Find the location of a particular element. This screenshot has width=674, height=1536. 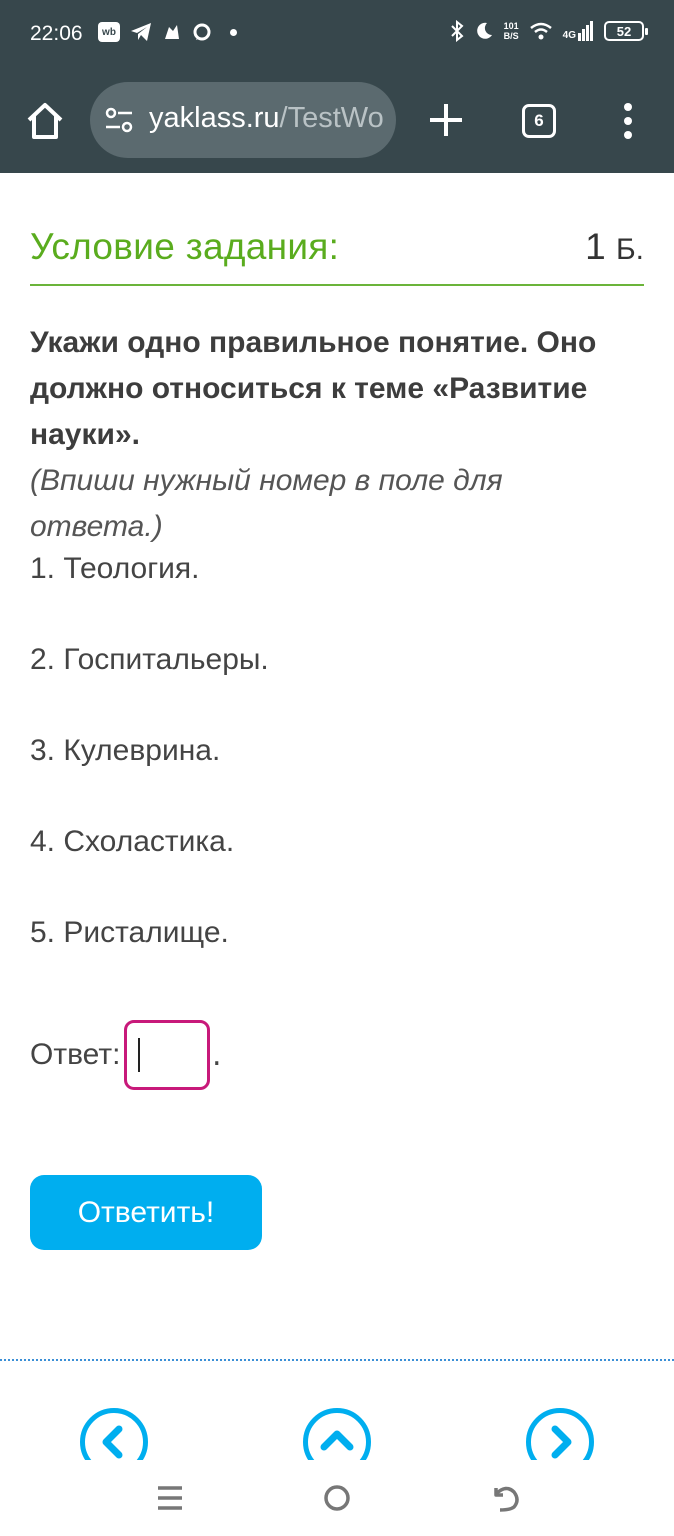

wifi-icon is located at coordinates (540, 31).